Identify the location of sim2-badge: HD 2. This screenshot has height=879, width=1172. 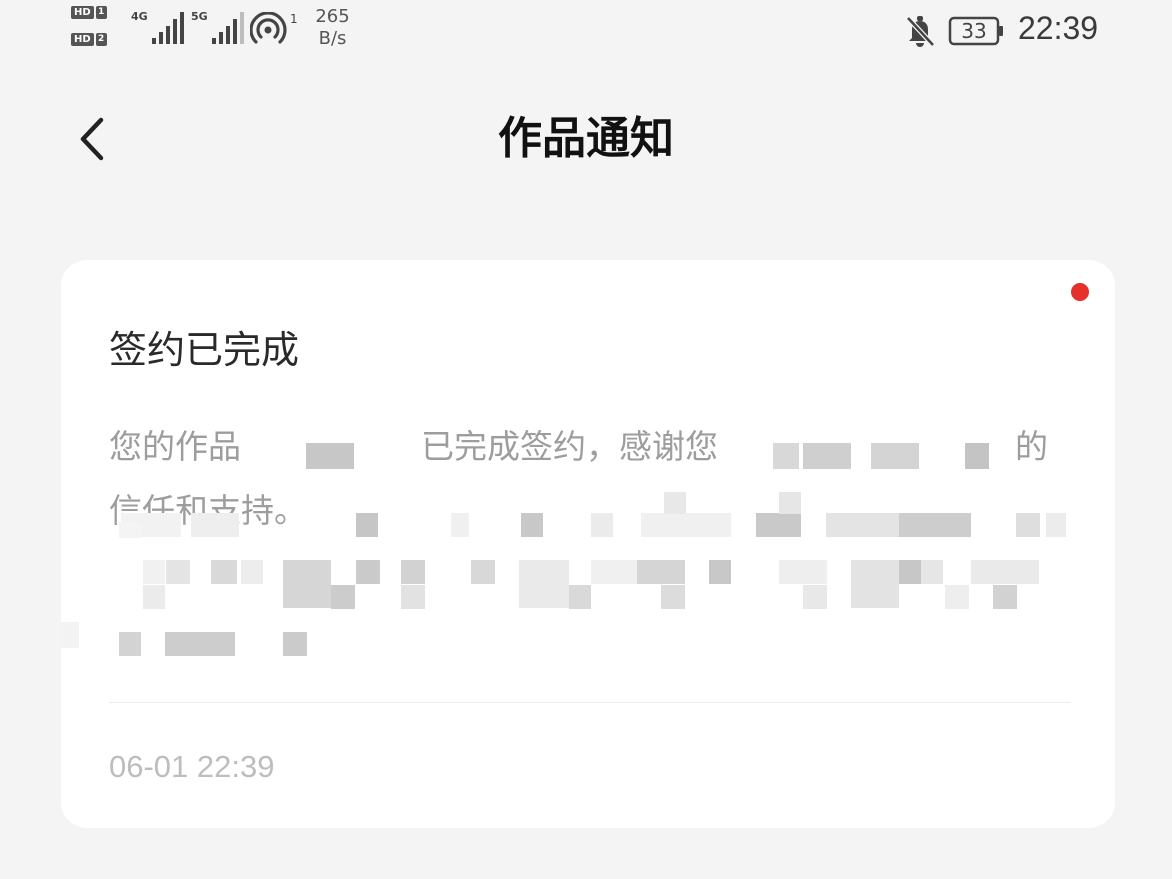
(89, 39).